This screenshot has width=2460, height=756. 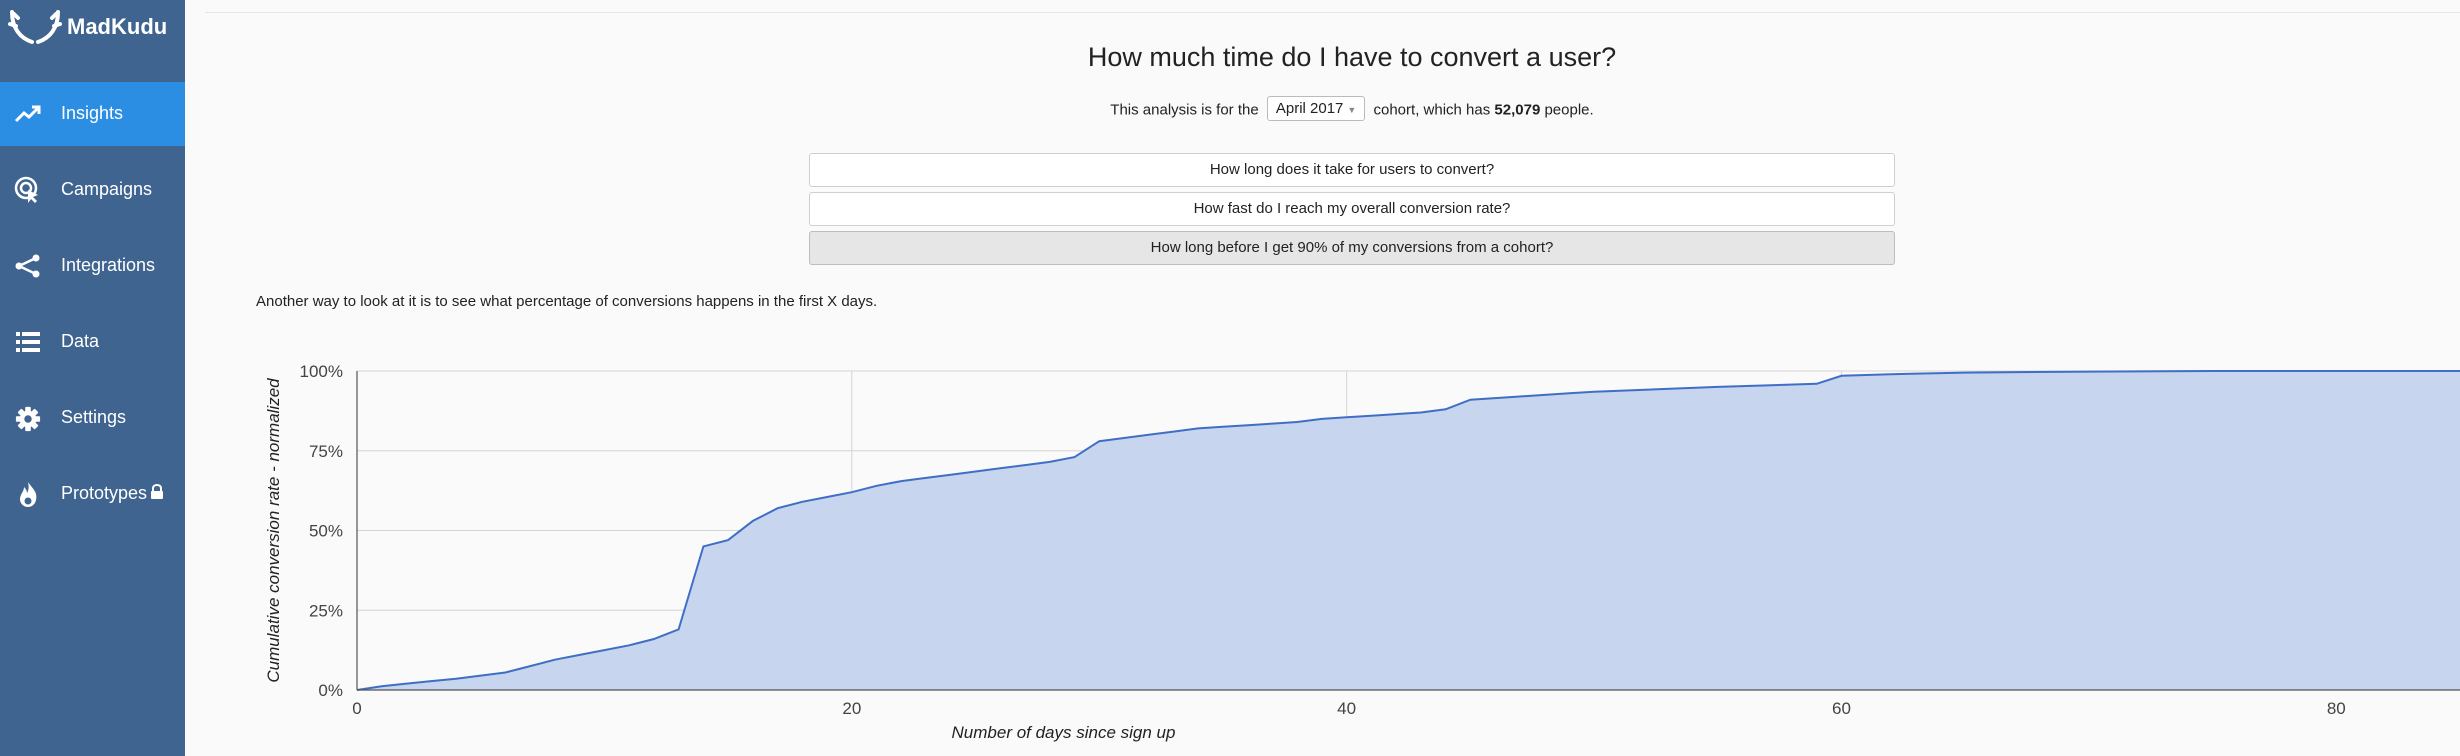 What do you see at coordinates (157, 491) in the screenshot?
I see `lock-icon` at bounding box center [157, 491].